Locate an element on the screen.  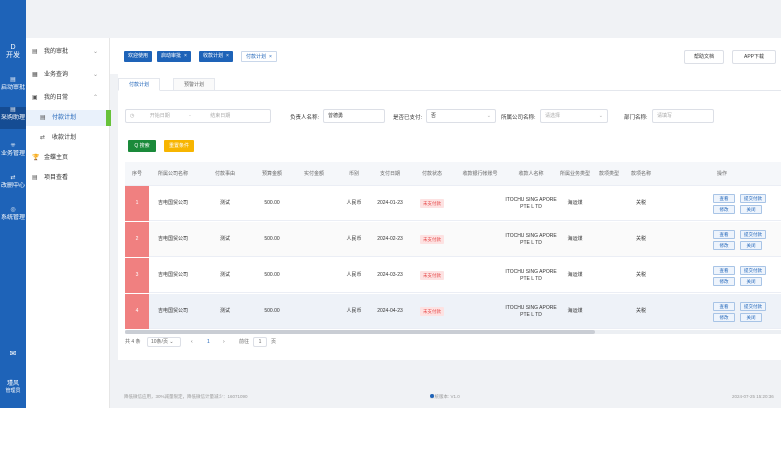
column-header: 操作 is located at coordinates (721, 173).